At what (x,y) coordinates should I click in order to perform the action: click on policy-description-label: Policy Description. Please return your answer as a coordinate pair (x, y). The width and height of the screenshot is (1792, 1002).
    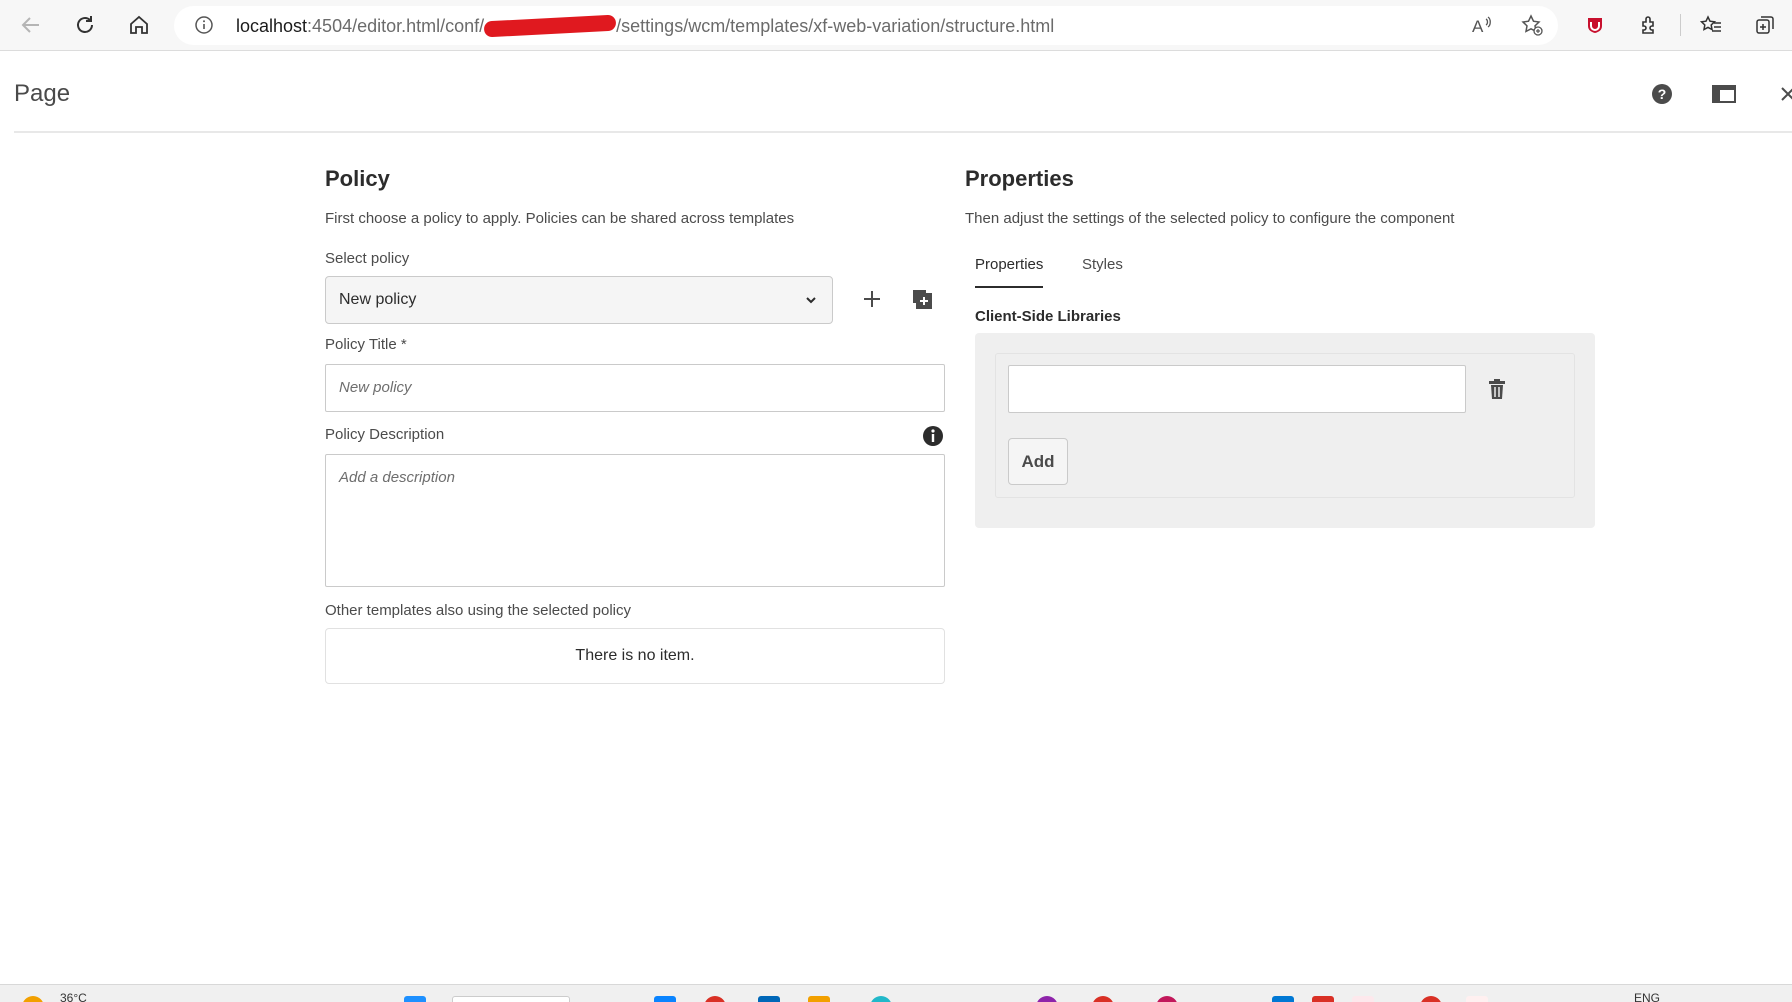
    Looking at the image, I should click on (385, 434).